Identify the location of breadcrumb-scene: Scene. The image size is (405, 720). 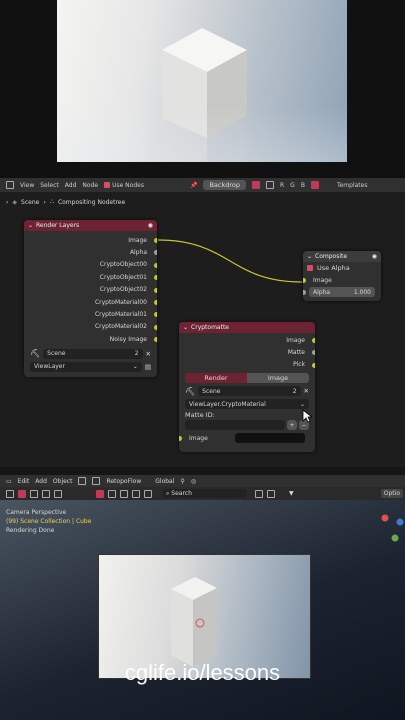
(30, 202).